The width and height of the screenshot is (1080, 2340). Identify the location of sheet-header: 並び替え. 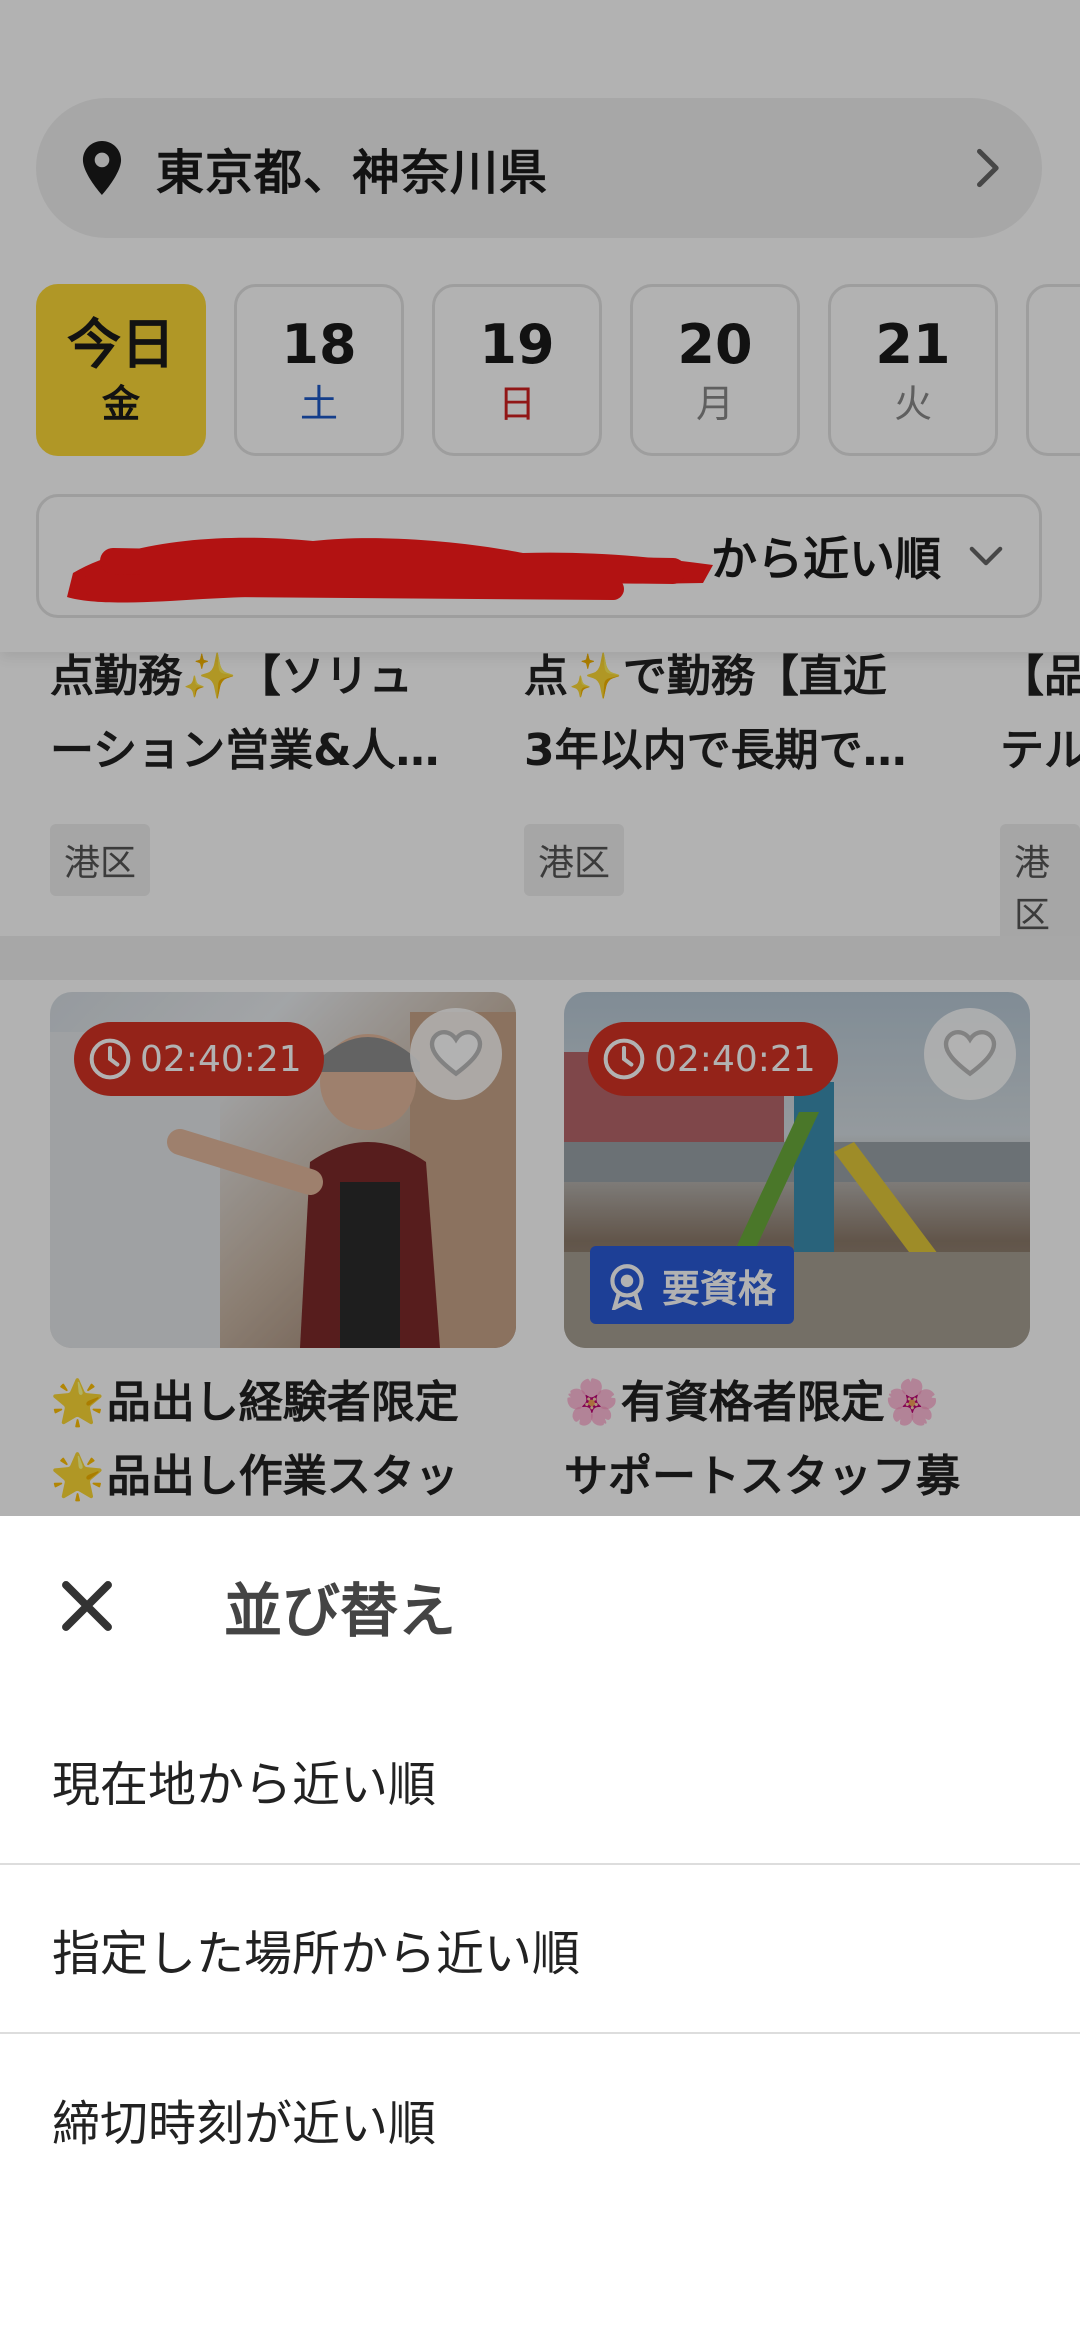
(540, 1606).